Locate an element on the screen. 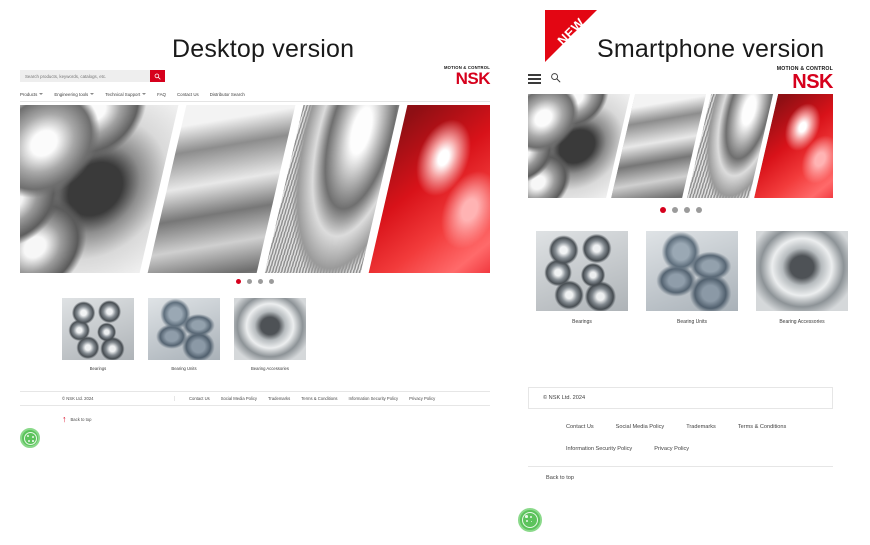  search-button is located at coordinates (157, 76).